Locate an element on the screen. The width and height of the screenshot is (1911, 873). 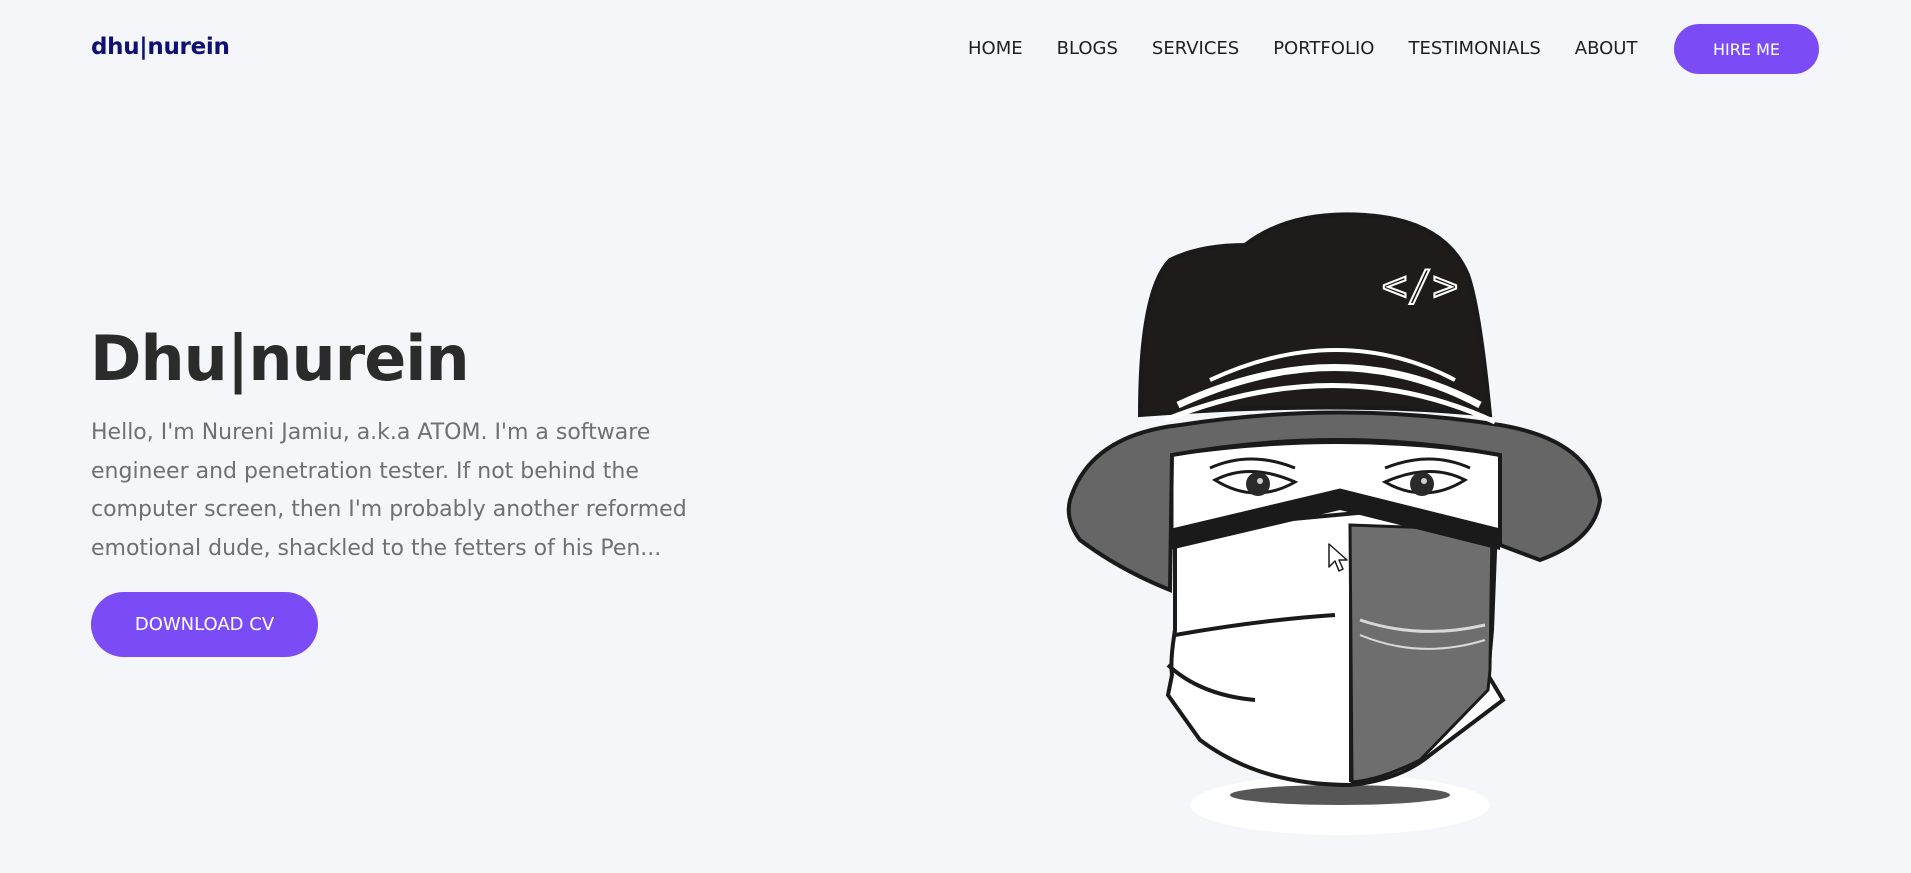
nav-link-testimonials: TESTIMONIALS is located at coordinates (1474, 48).